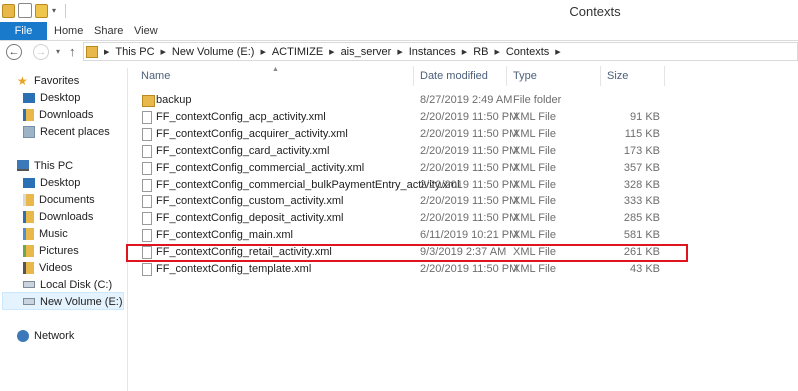 Image resolution: width=798 pixels, height=391 pixels. Describe the element at coordinates (41, 52) in the screenshot. I see `forward-arrow-icon: →` at that location.